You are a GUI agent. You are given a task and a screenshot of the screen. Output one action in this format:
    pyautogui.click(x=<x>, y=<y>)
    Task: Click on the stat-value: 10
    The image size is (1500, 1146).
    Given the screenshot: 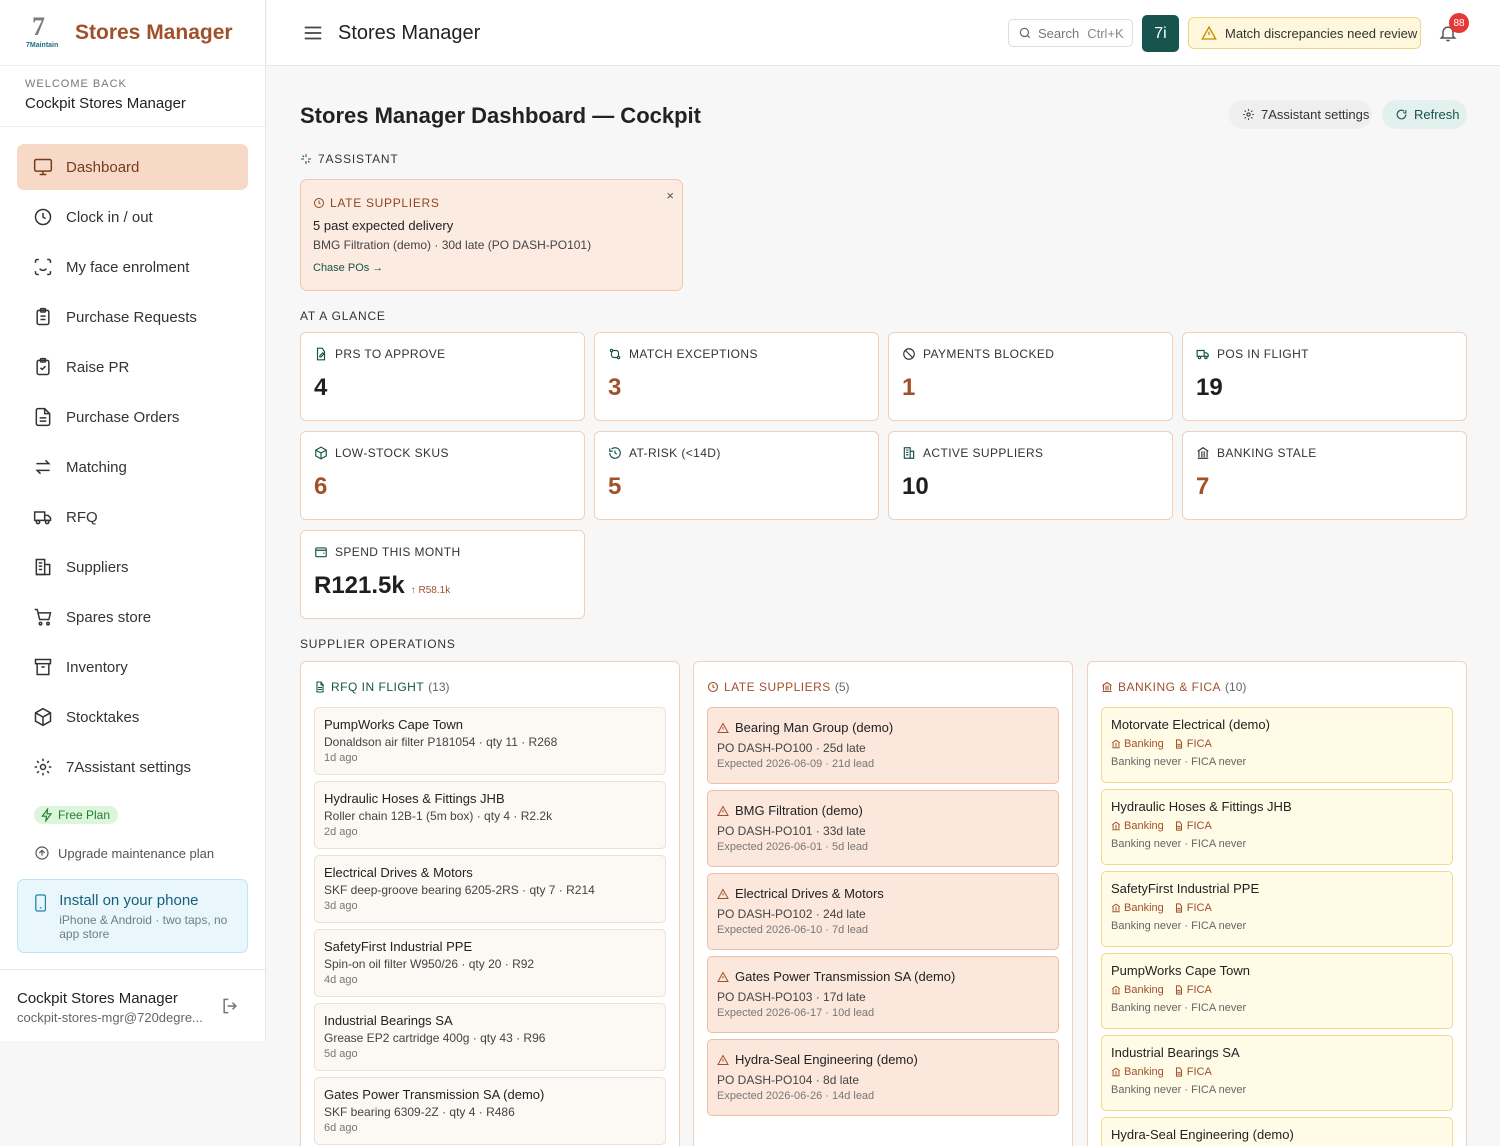 What is the action you would take?
    pyautogui.click(x=915, y=486)
    